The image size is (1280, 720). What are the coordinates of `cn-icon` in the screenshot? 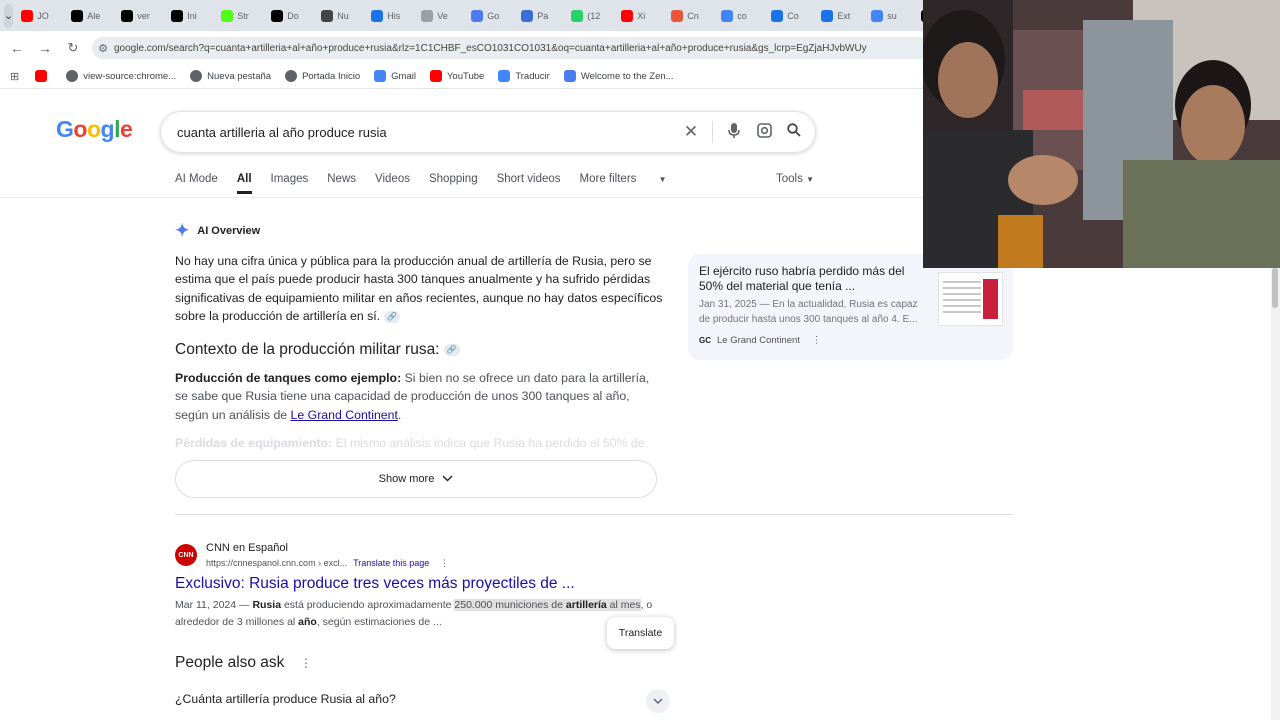 It's located at (677, 15).